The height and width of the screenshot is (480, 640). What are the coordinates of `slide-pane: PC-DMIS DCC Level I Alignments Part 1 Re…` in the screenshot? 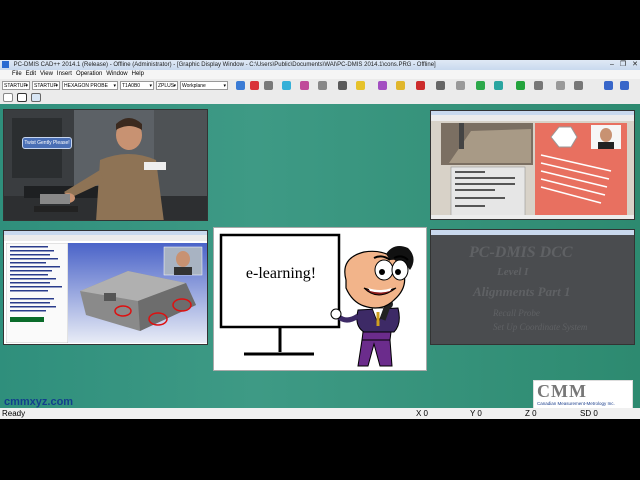 It's located at (532, 287).